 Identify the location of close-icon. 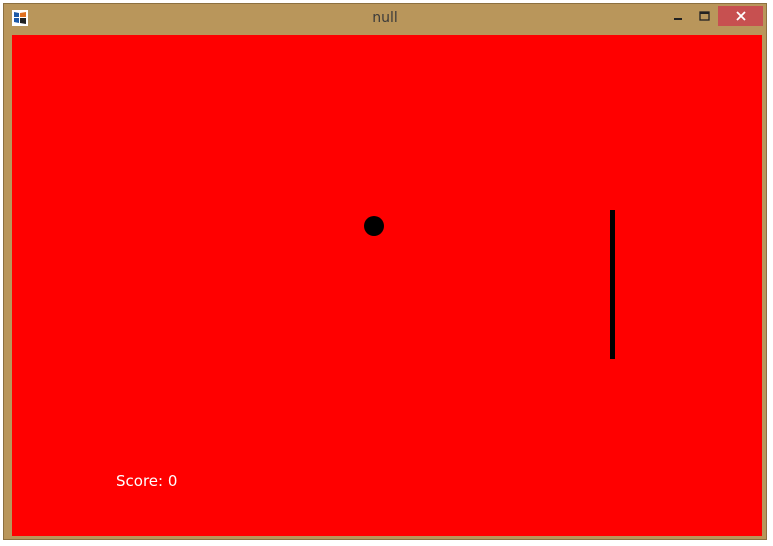
(740, 16).